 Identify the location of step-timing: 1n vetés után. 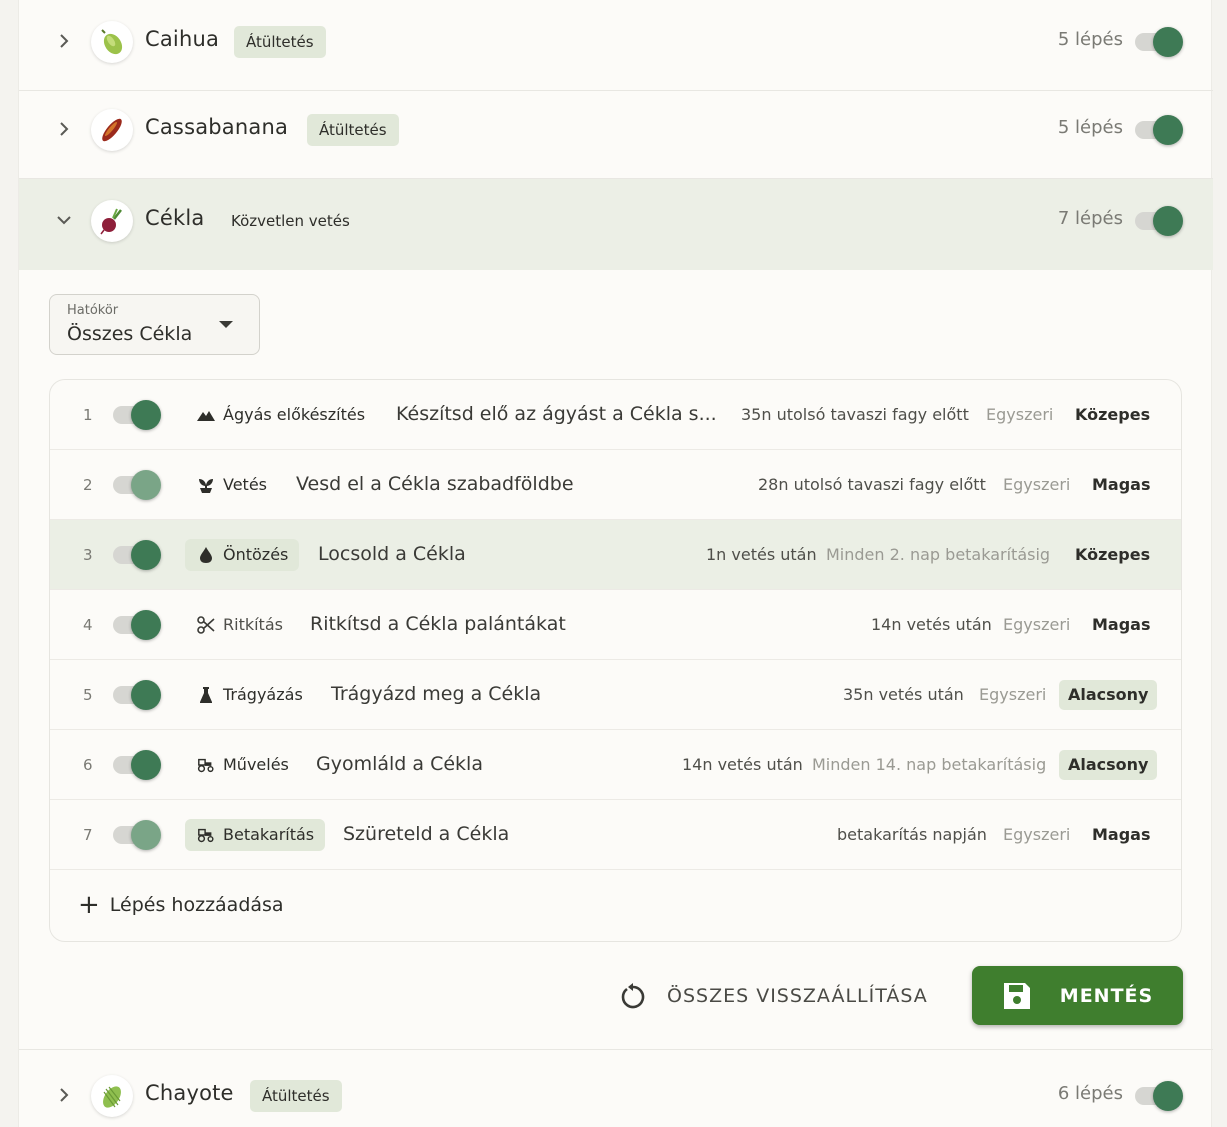
(761, 554).